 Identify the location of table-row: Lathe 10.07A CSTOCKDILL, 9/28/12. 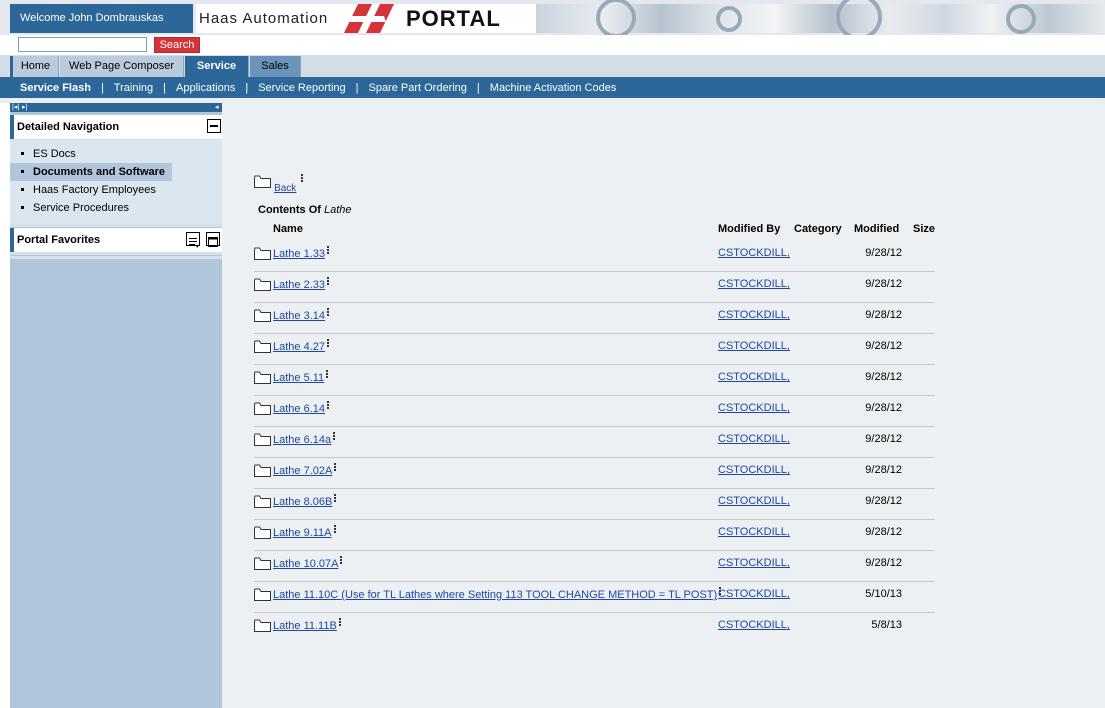
(594, 566).